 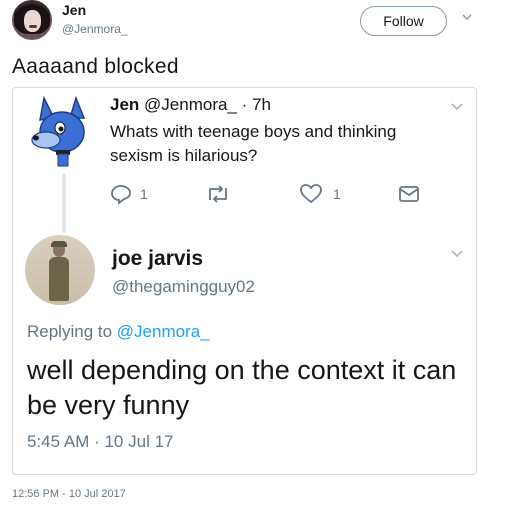 I want to click on follow-button: Follow, so click(x=403, y=21).